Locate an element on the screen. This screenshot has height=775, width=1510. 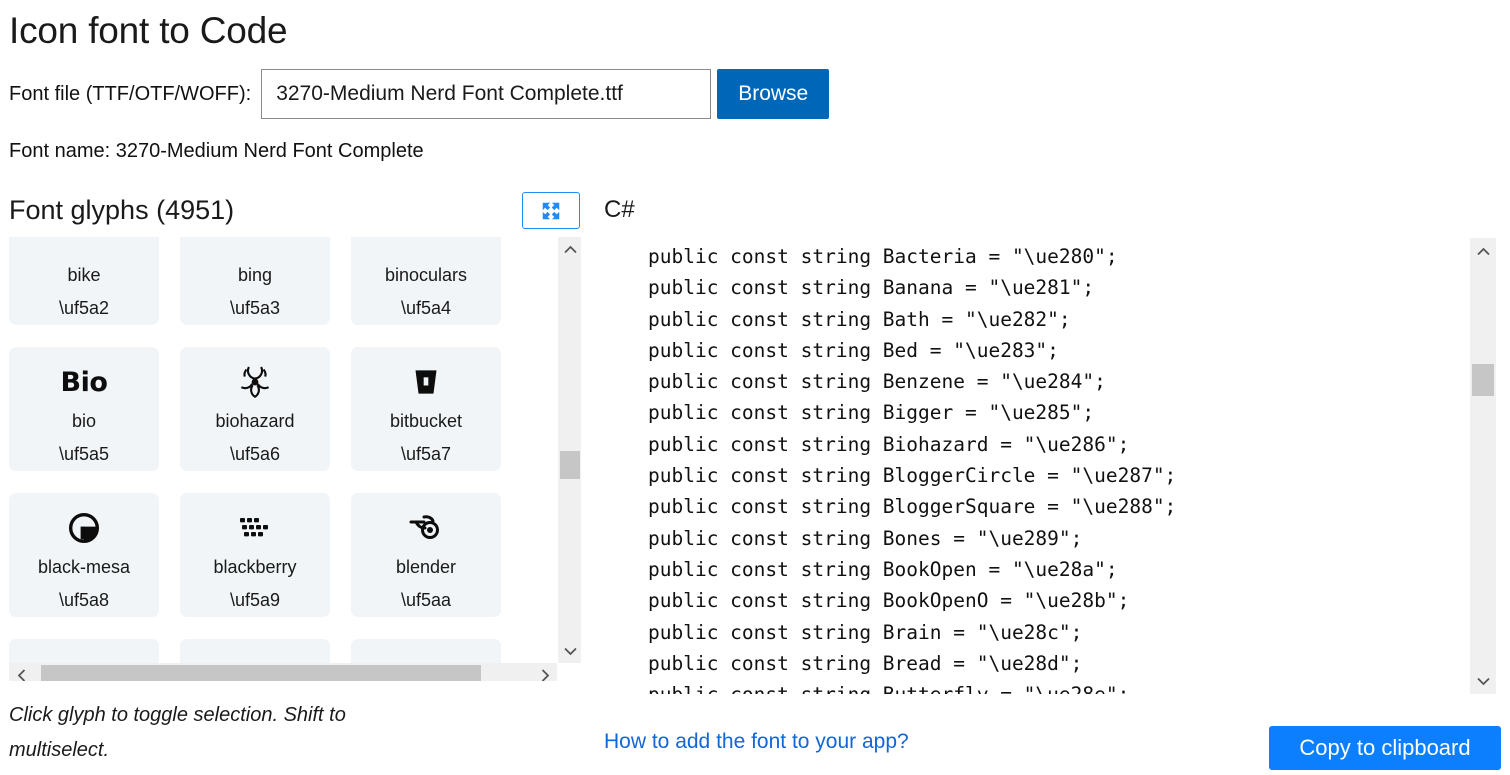
page-title: Icon font to Code is located at coordinates (148, 30).